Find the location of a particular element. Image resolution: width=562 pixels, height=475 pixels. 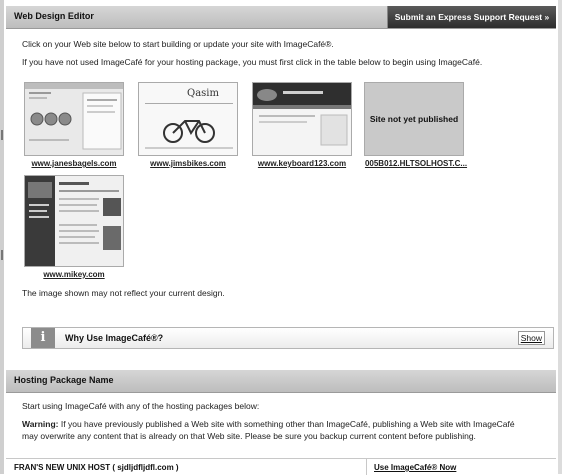

site-logo-text: Qasim is located at coordinates (203, 93).